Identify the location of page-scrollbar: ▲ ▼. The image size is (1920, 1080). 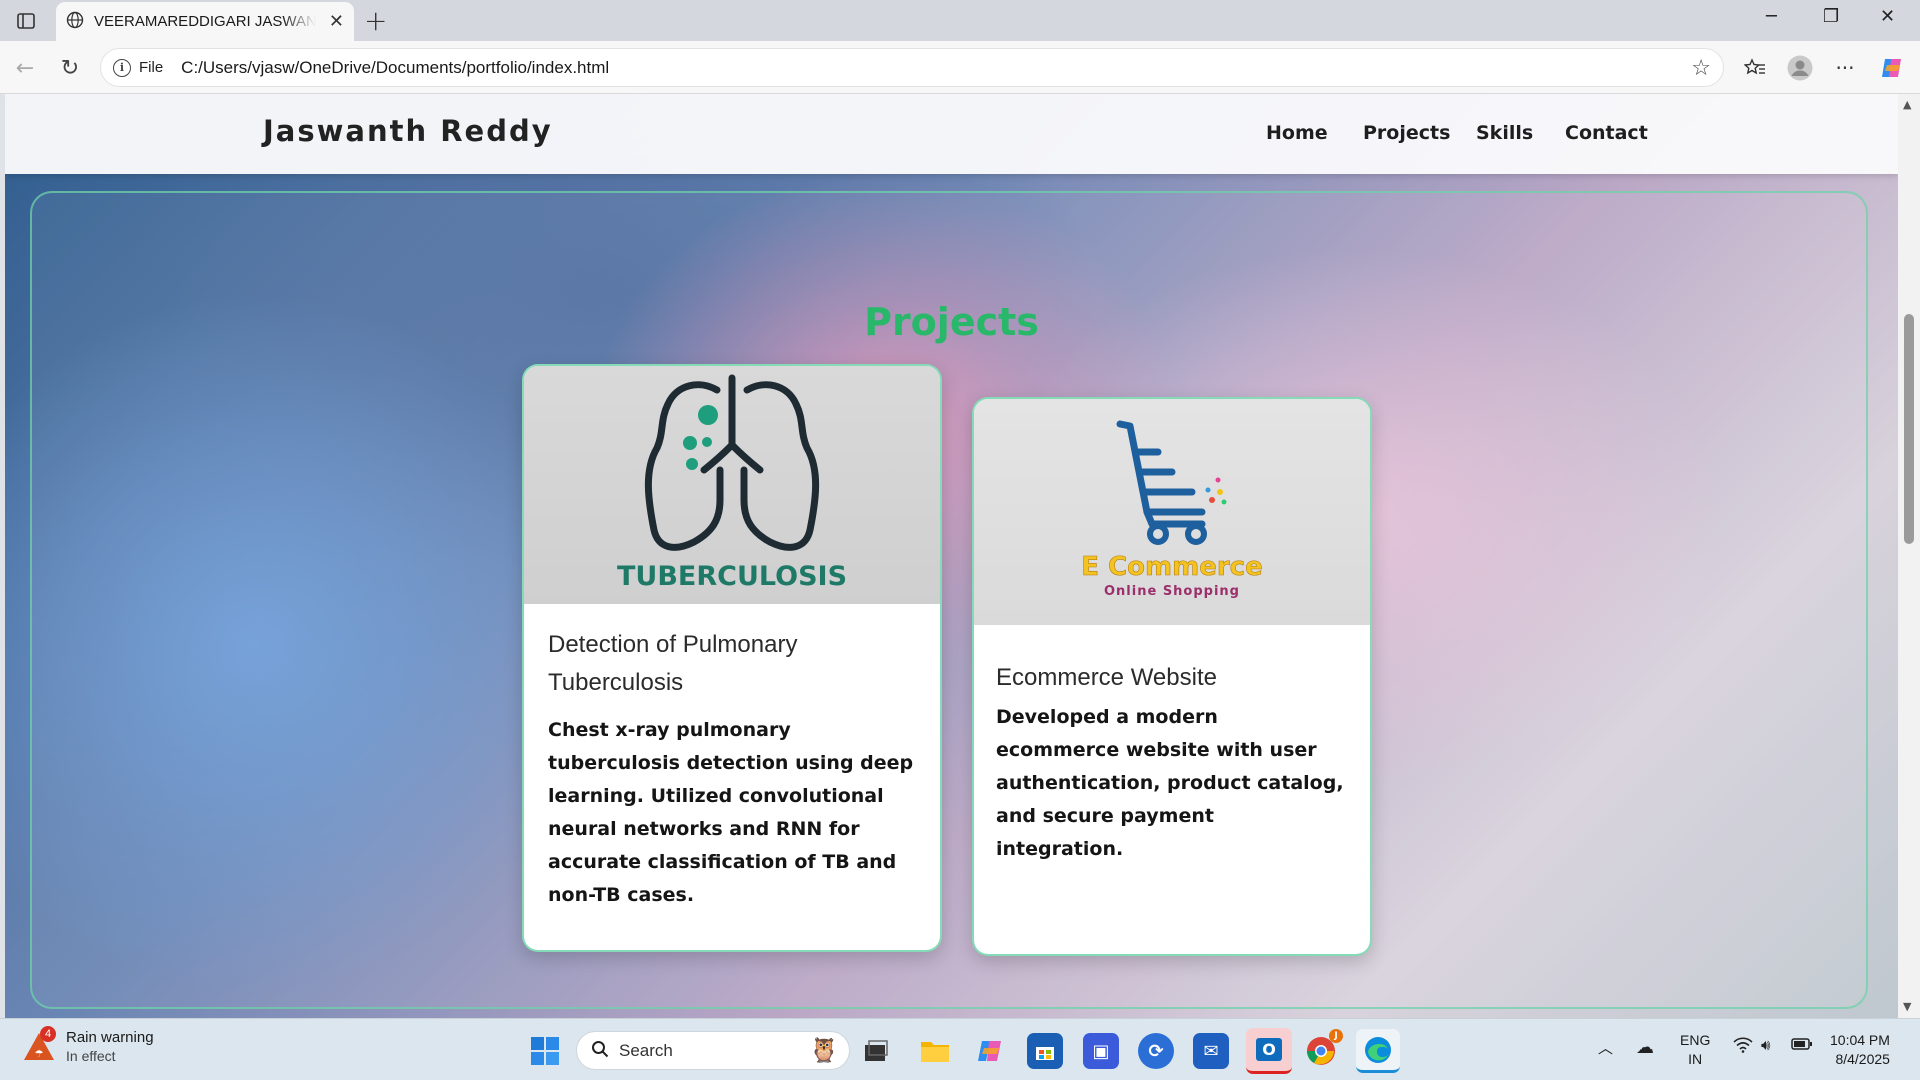
(1909, 556).